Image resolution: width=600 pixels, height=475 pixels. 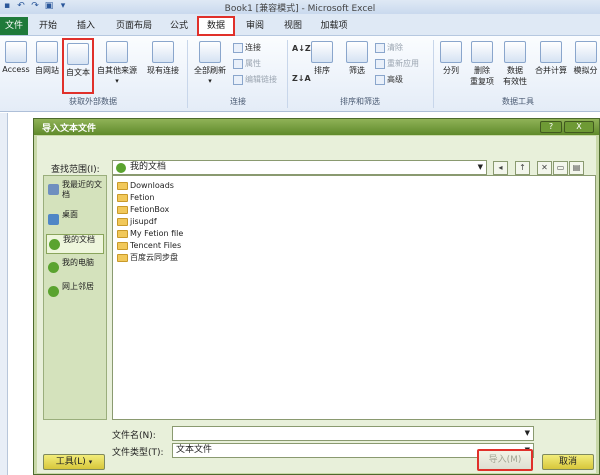 I want to click on place-my-documents: 我的文档, so click(x=75, y=244).